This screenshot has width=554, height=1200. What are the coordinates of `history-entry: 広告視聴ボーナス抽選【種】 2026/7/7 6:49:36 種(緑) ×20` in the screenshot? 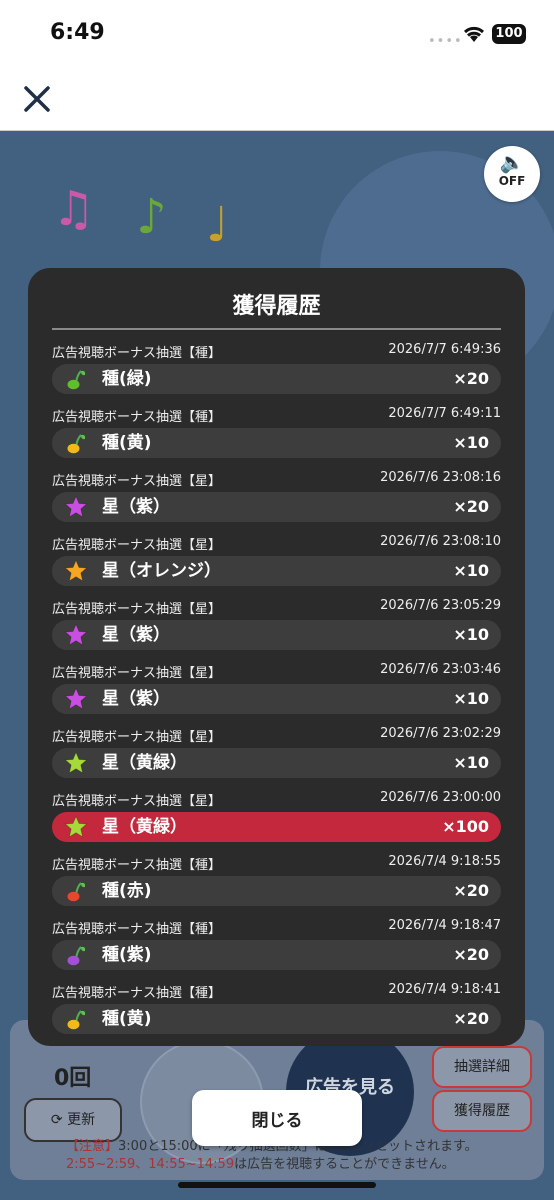 It's located at (276, 374).